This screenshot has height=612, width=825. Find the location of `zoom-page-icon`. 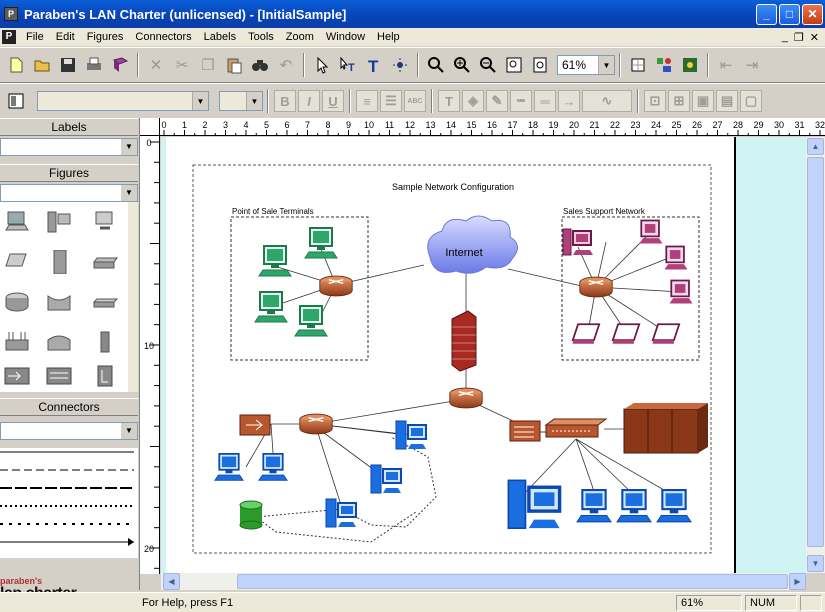

zoom-page-icon is located at coordinates (540, 65).